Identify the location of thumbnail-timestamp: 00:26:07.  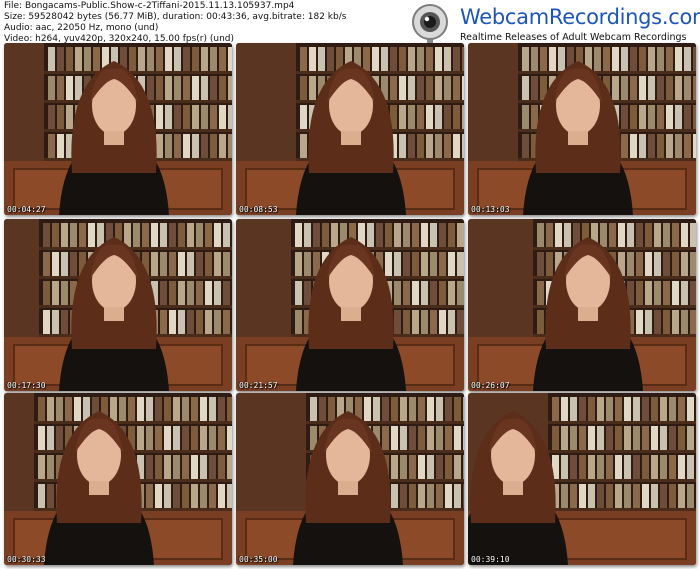
(490, 385).